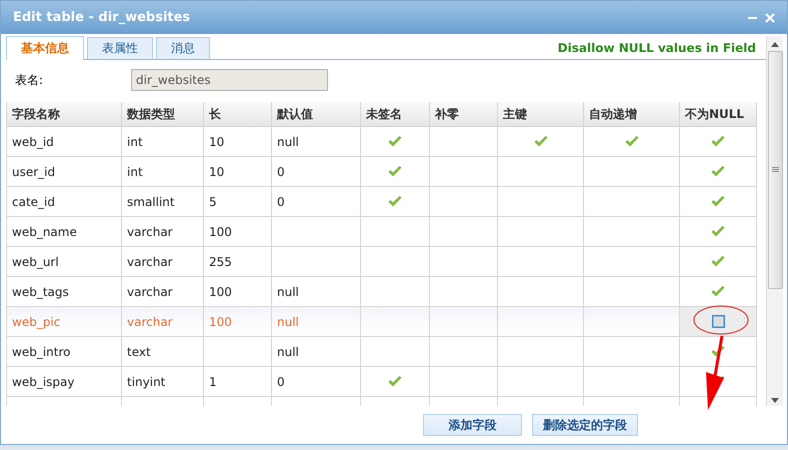 The height and width of the screenshot is (450, 788). Describe the element at coordinates (395, 114) in the screenshot. I see `column-header: 未签名` at that location.